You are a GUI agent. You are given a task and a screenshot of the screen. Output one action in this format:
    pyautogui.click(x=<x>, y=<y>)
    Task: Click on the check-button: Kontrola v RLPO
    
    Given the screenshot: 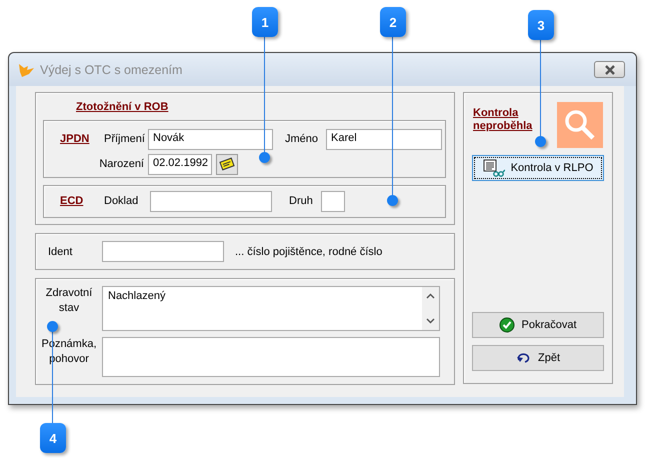 What is the action you would take?
    pyautogui.click(x=538, y=168)
    